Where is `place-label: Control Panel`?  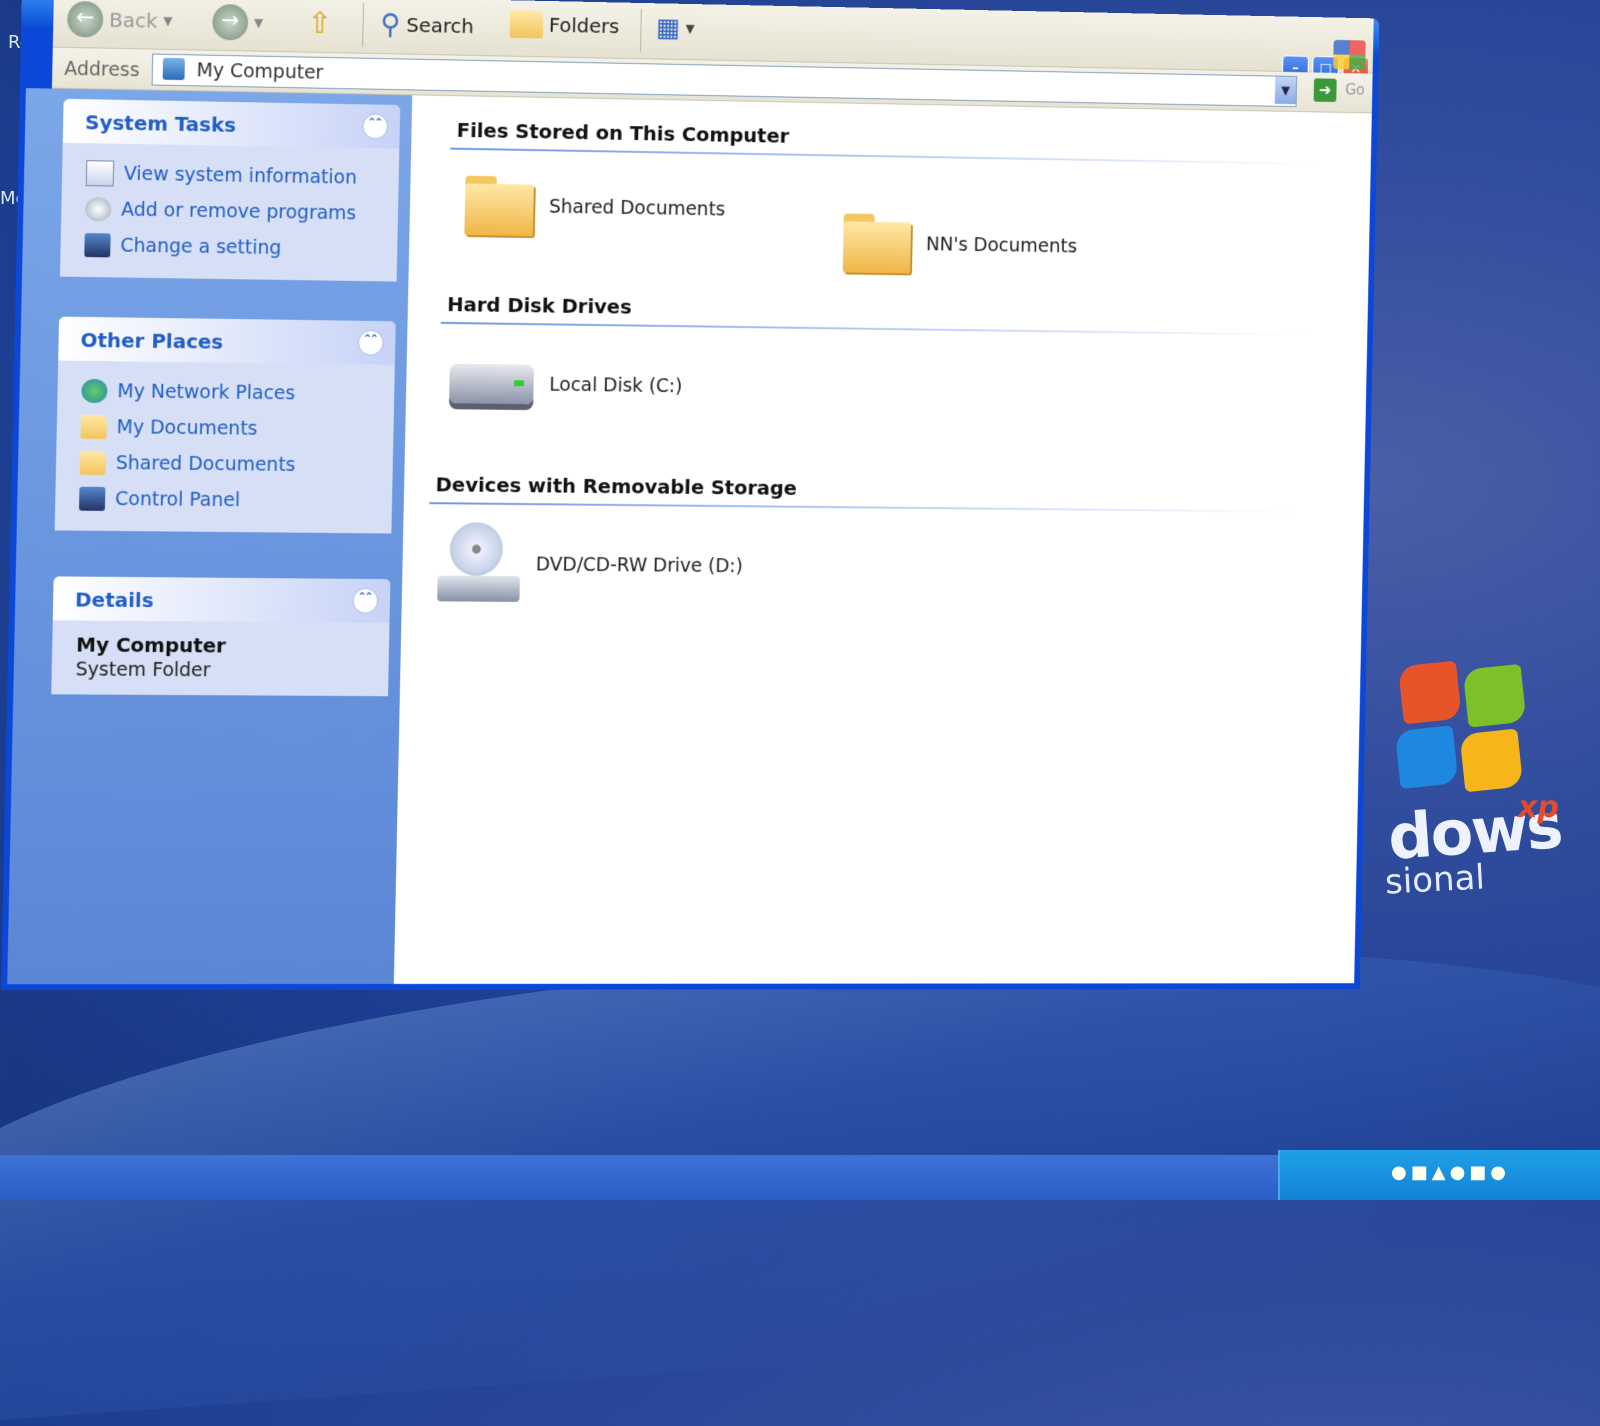 place-label: Control Panel is located at coordinates (177, 500).